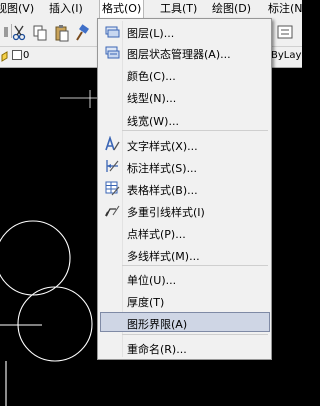 The width and height of the screenshot is (320, 406). Describe the element at coordinates (82, 32) in the screenshot. I see `match-properties-icon` at that location.